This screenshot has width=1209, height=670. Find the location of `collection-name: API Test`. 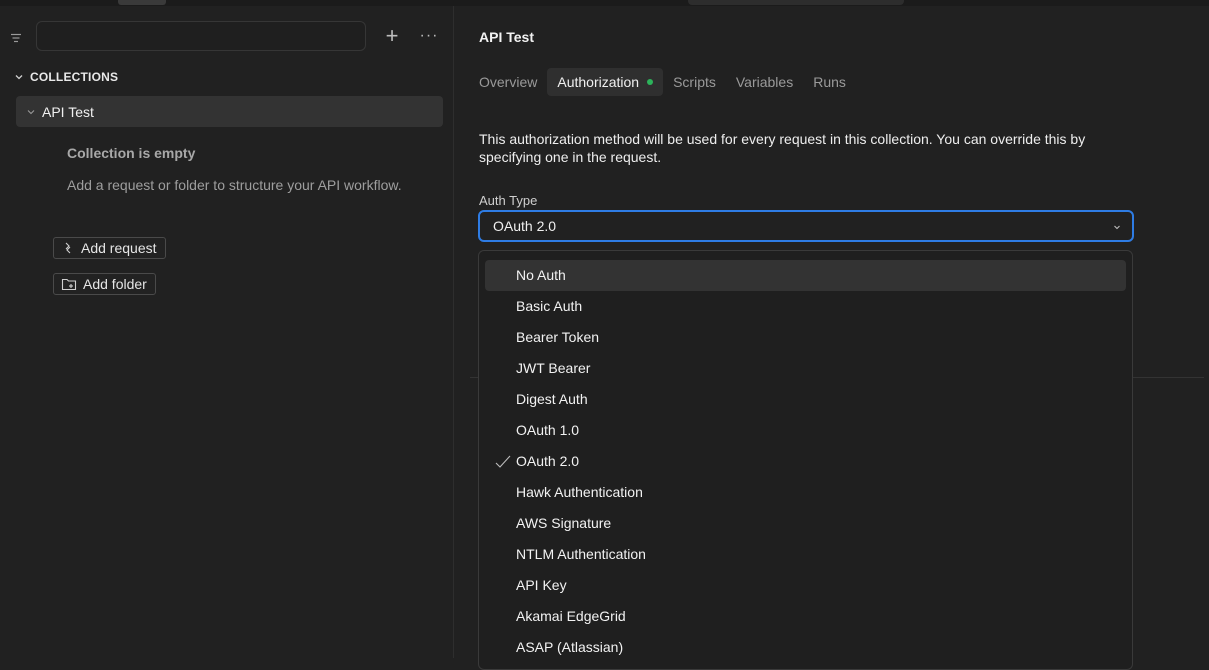

collection-name: API Test is located at coordinates (68, 111).